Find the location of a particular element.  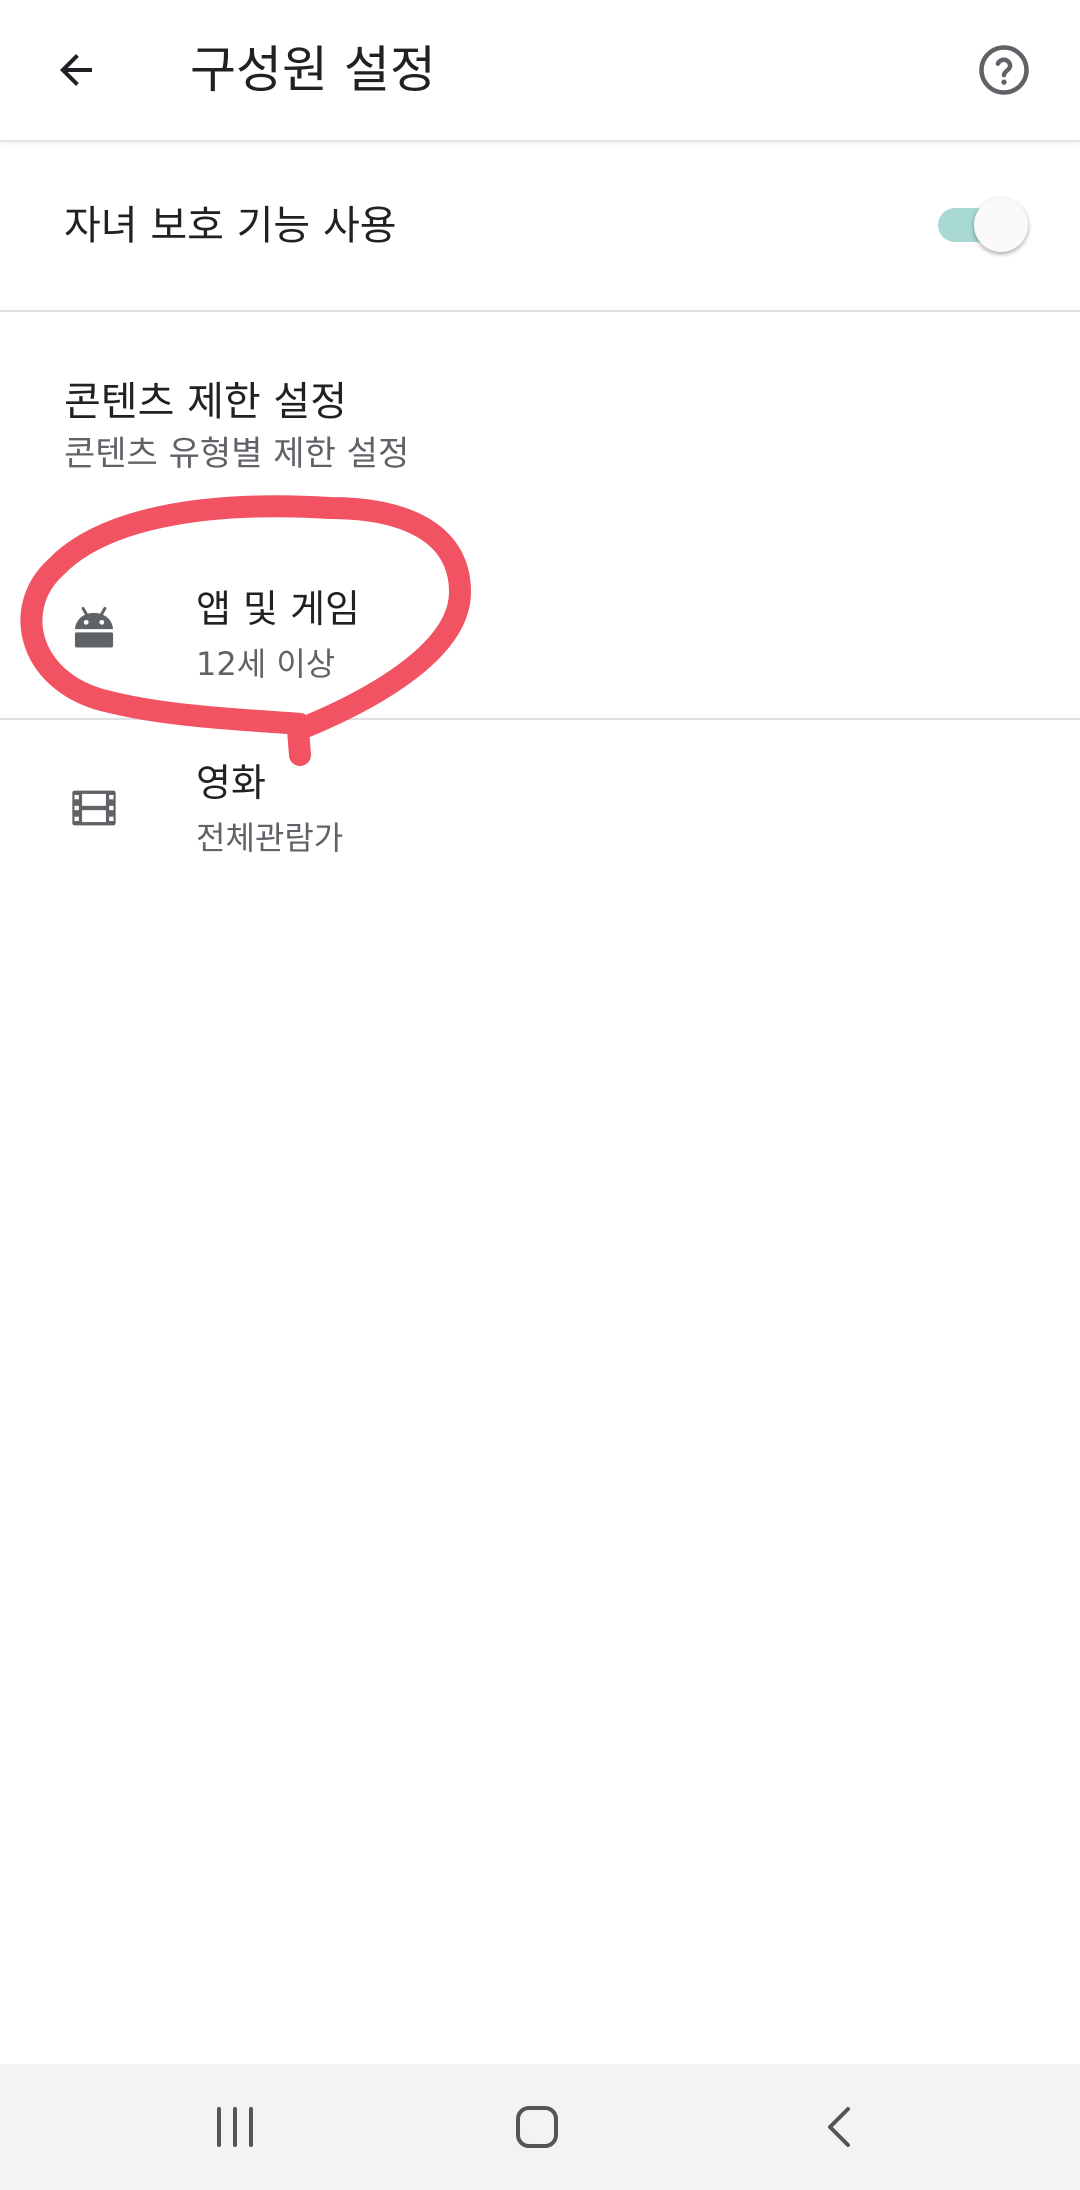

parental-controls-toggle is located at coordinates (983, 225).